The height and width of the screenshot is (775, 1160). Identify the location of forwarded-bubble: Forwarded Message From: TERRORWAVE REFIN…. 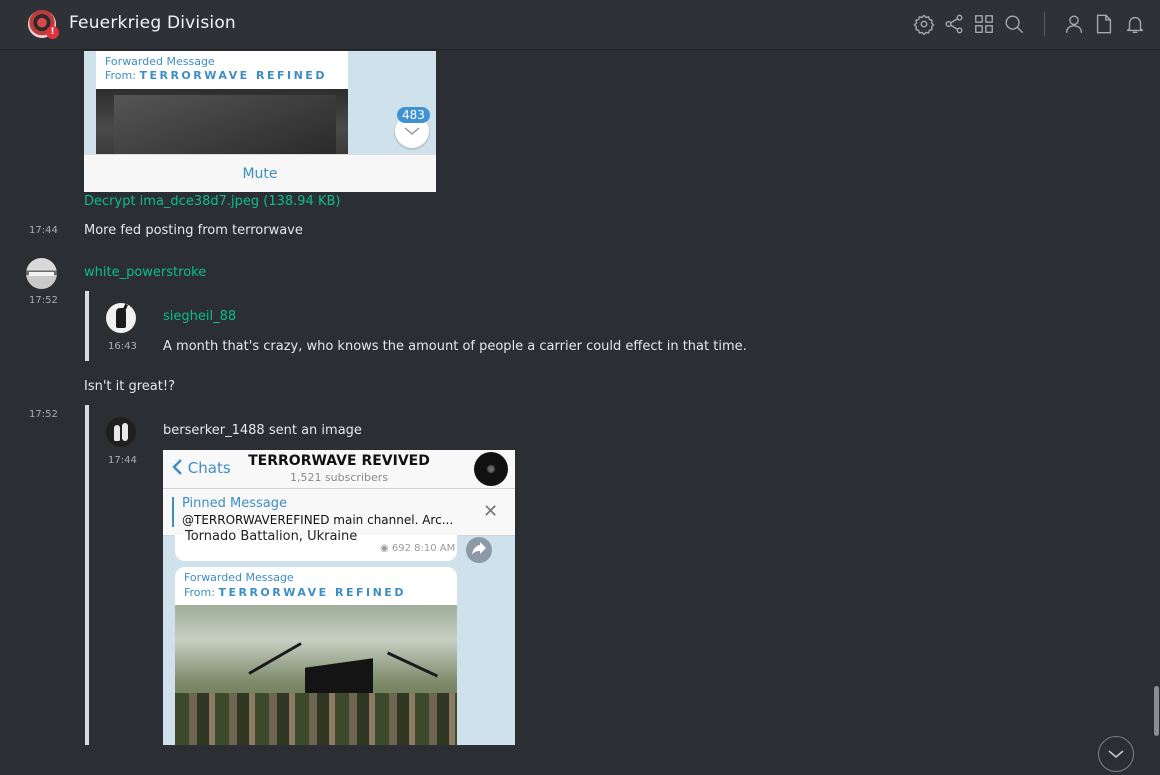
(316, 656).